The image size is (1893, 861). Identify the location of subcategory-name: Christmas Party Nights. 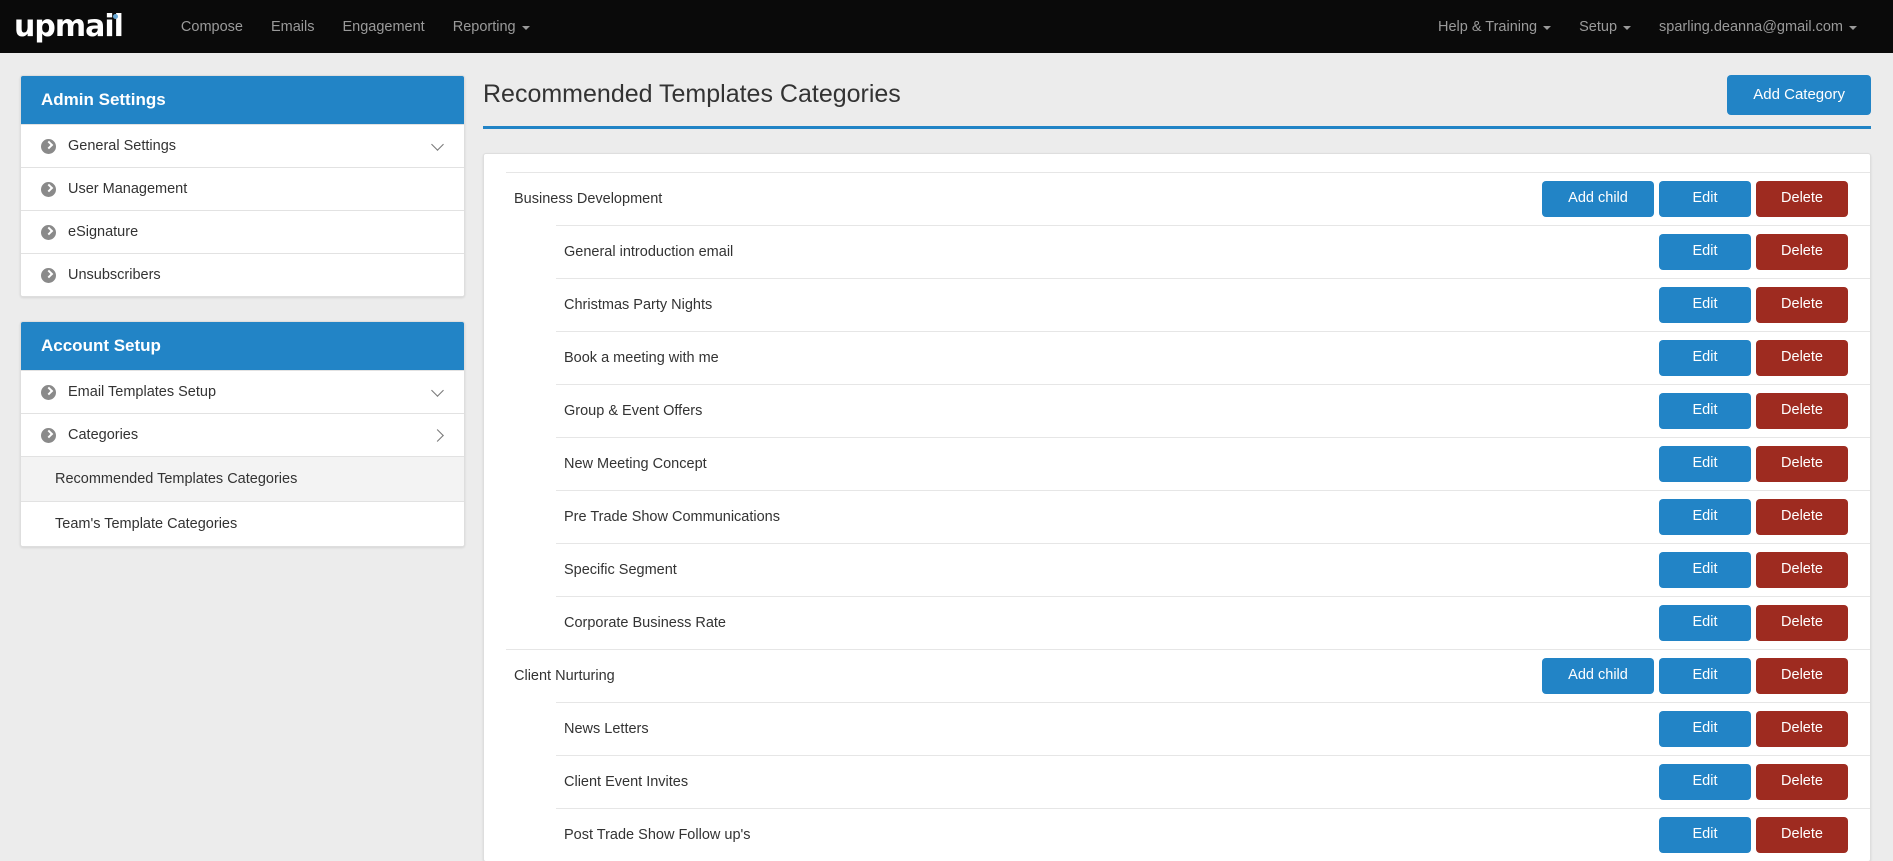
(638, 305).